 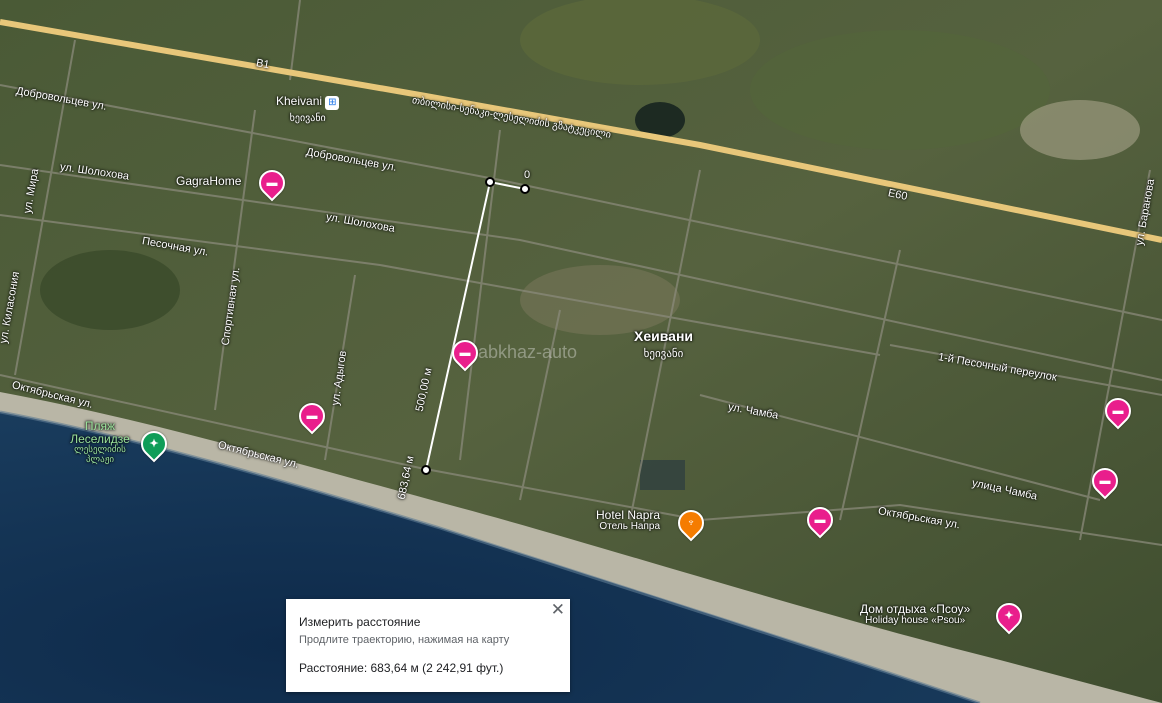 I want to click on panel-hint: Продлите траекторию, нажимая на карту, so click(x=404, y=640).